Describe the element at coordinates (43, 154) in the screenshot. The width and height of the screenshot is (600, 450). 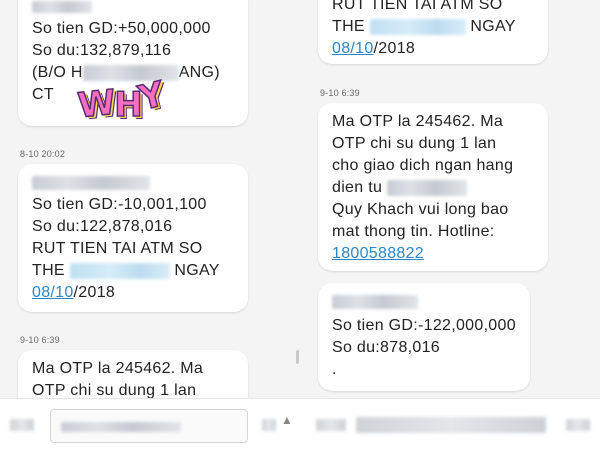
I see `message-timestamp: 8-10 20:02` at that location.